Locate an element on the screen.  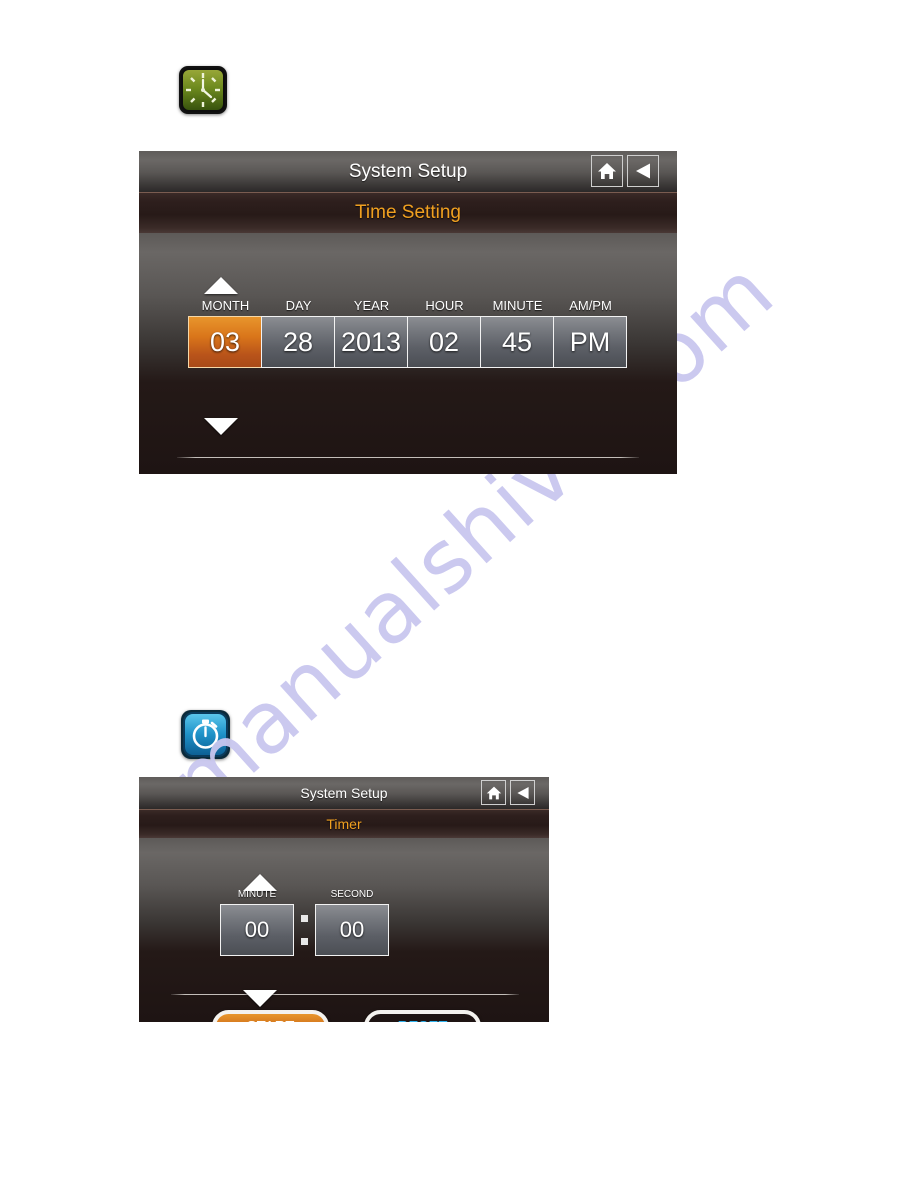
subtitle-bar: Time Setting is located at coordinates (408, 212).